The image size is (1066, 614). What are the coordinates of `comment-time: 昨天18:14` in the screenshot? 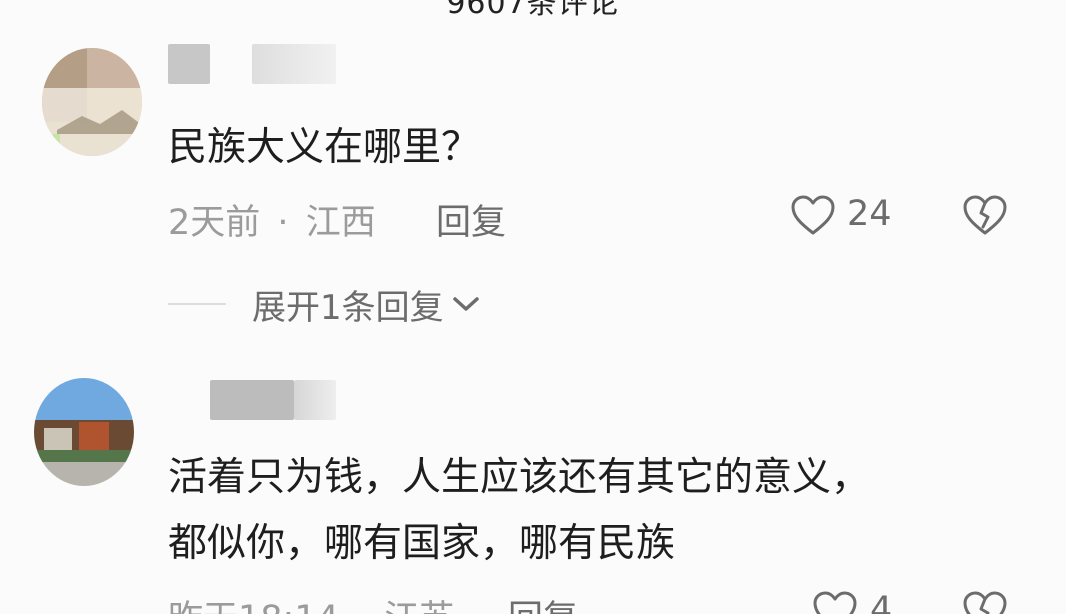 It's located at (253, 606).